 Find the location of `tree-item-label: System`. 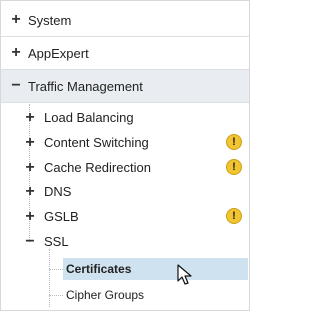

tree-item-label: System is located at coordinates (50, 20).